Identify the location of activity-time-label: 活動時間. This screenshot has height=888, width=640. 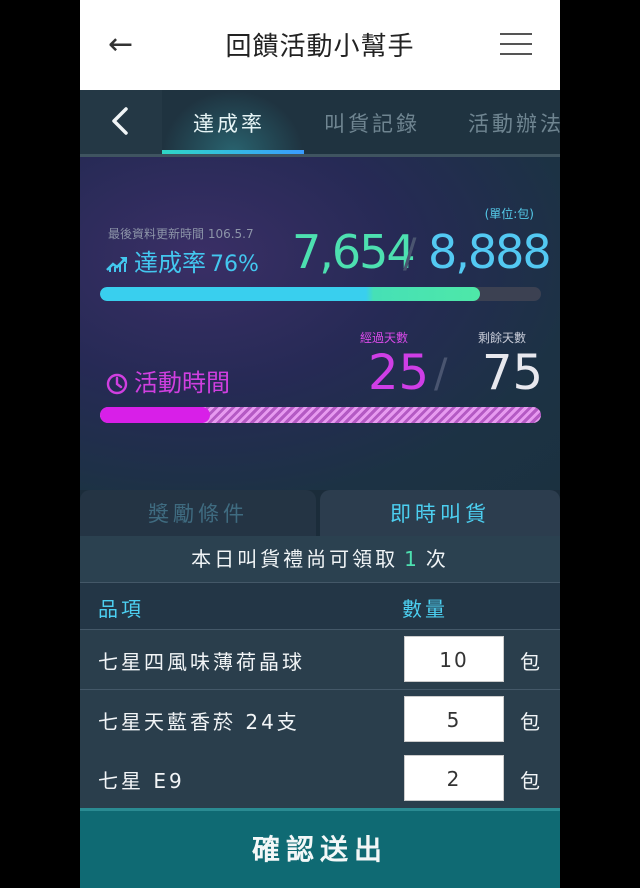
(168, 380).